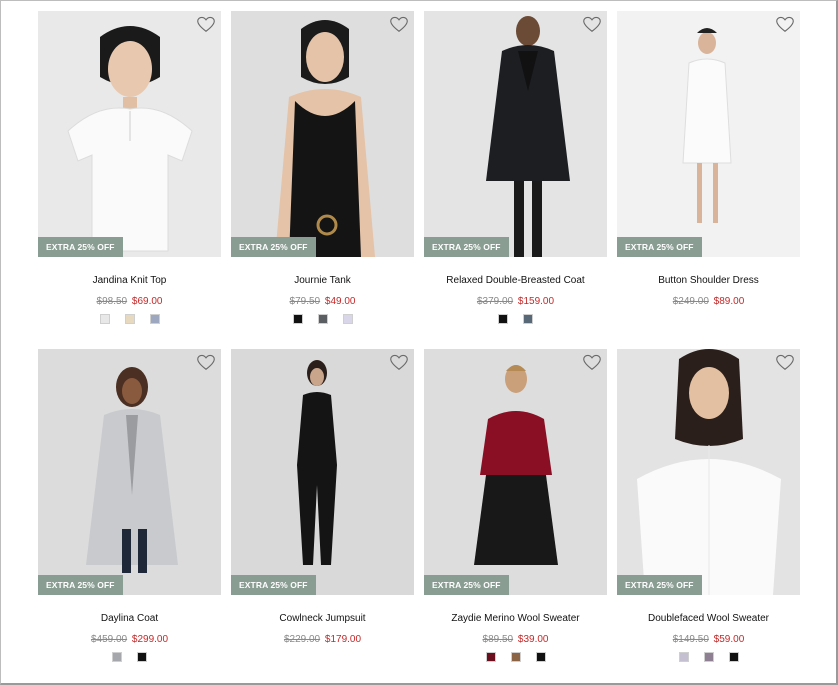  I want to click on product-price: $379.00 $159.00, so click(515, 302).